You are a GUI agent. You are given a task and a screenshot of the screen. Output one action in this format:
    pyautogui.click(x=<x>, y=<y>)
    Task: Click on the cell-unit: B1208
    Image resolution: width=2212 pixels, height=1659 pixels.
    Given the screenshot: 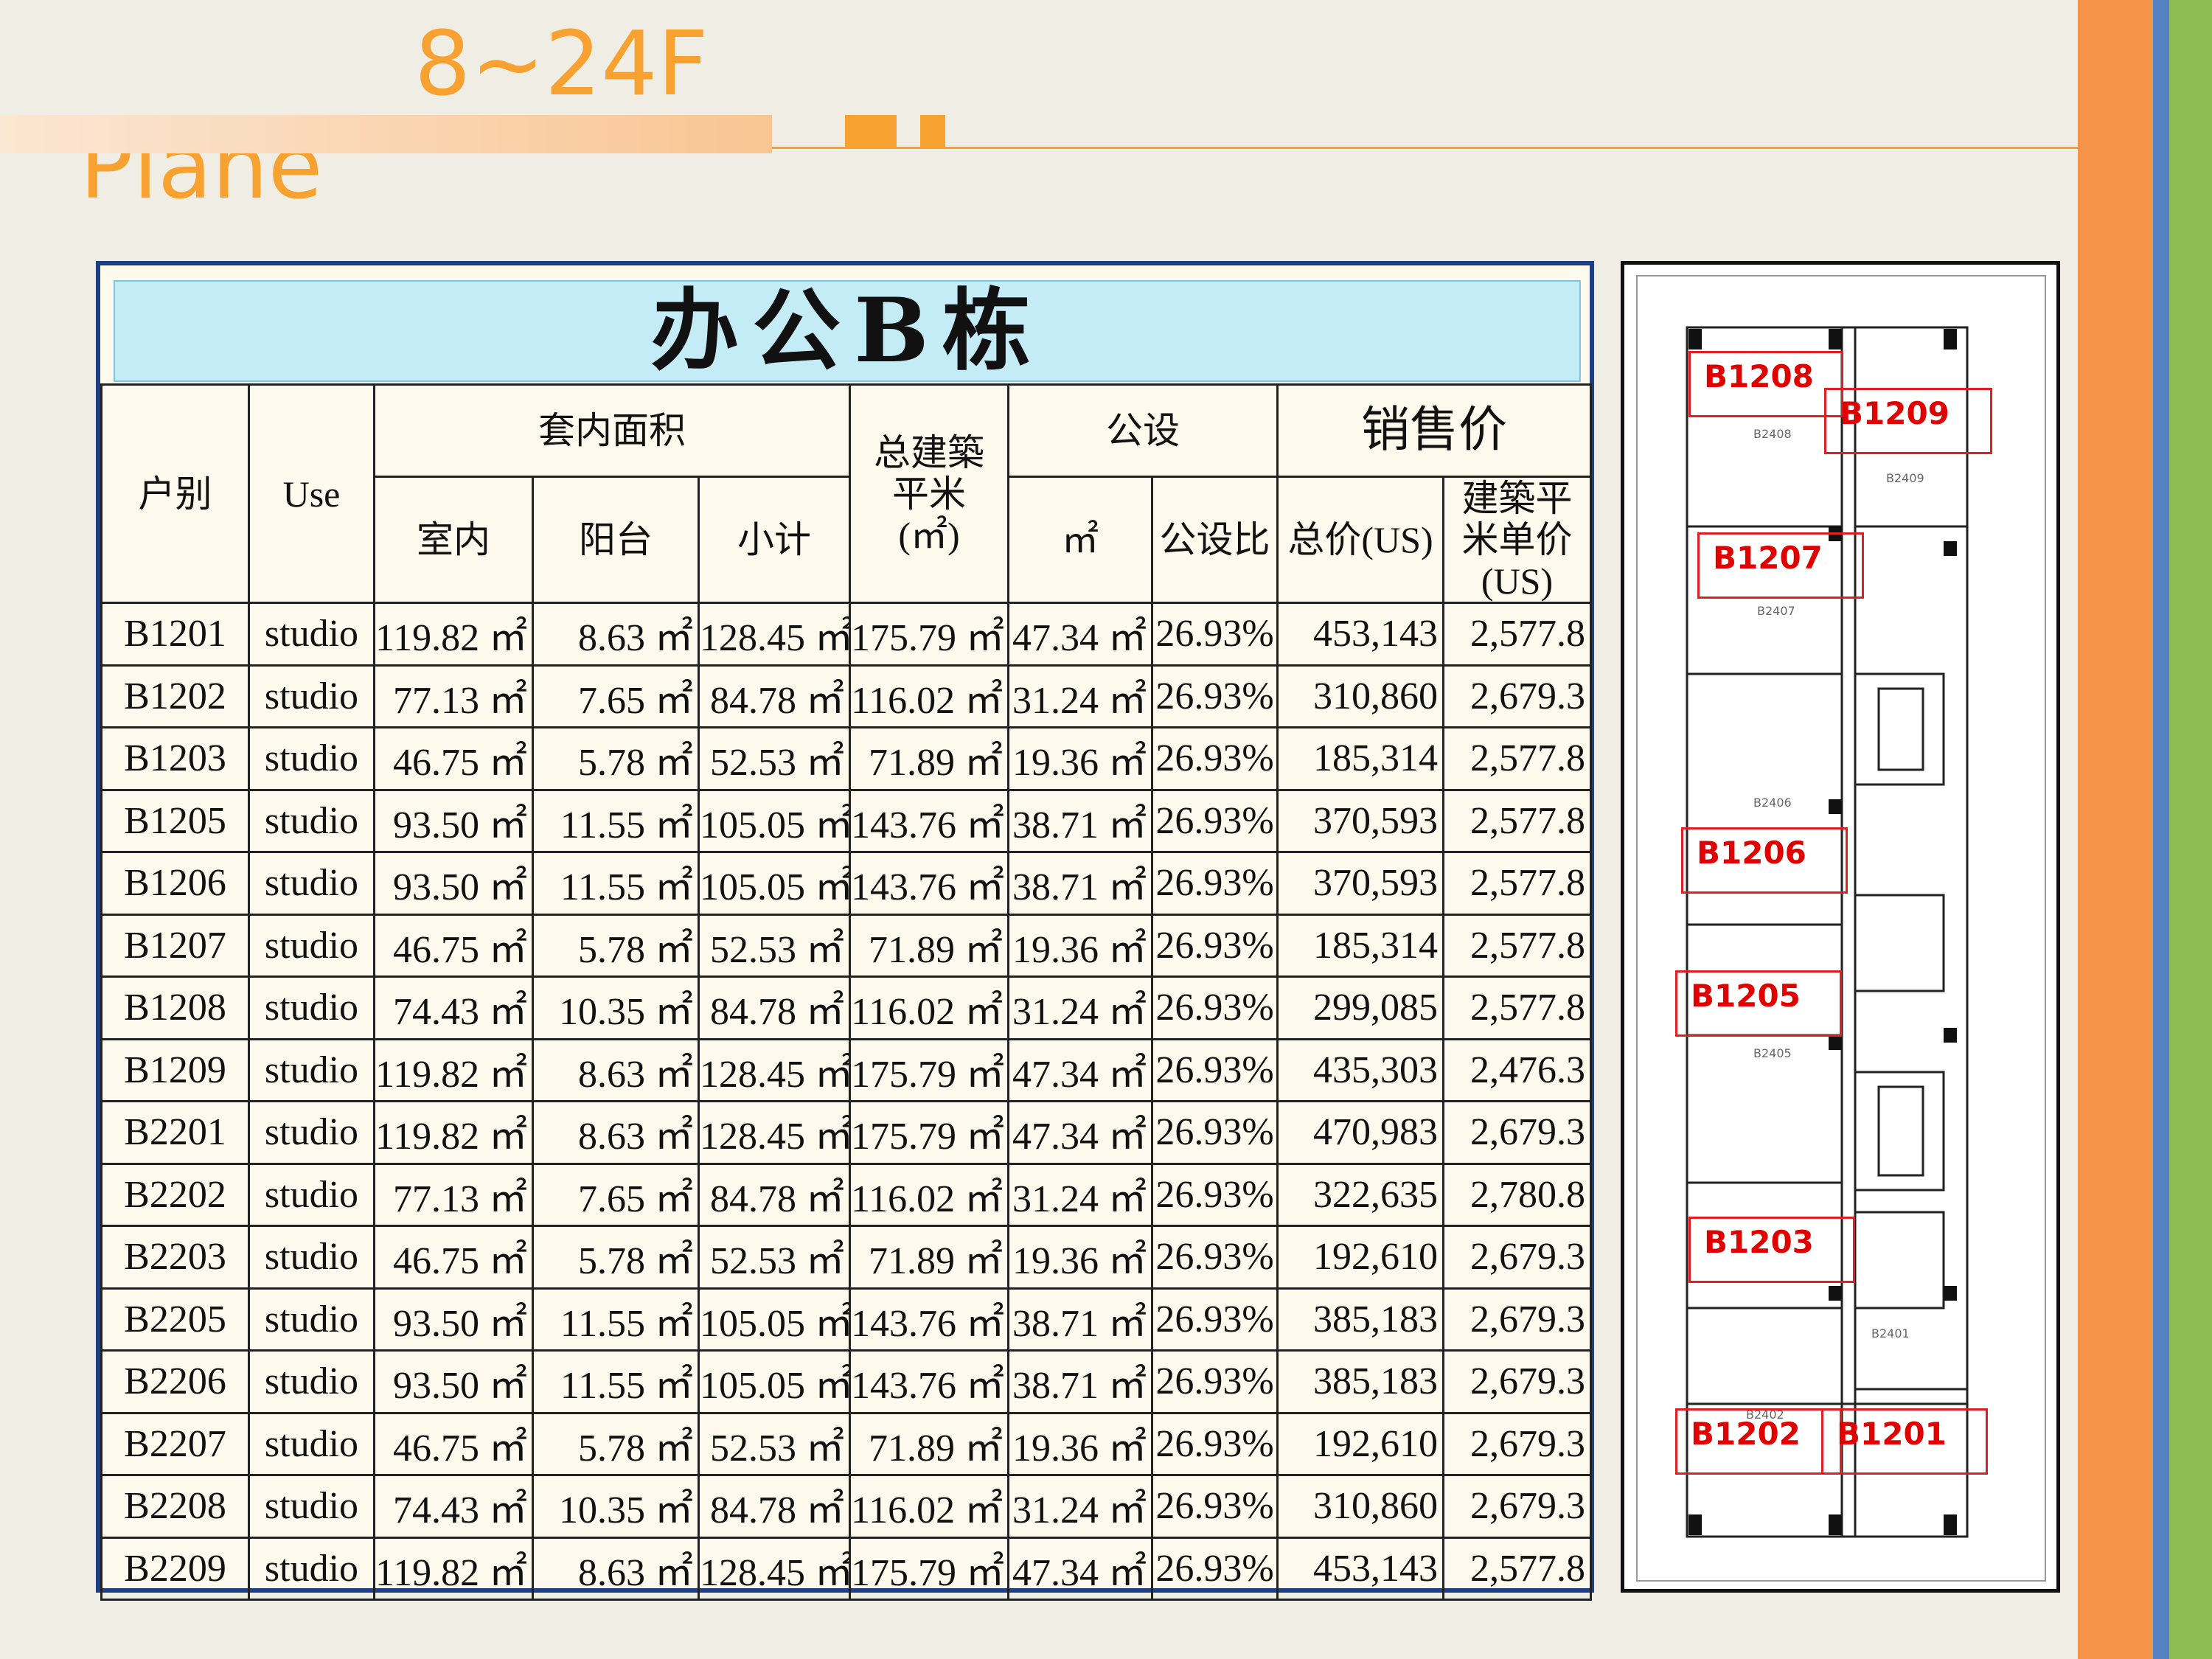 What is the action you would take?
    pyautogui.click(x=175, y=1007)
    